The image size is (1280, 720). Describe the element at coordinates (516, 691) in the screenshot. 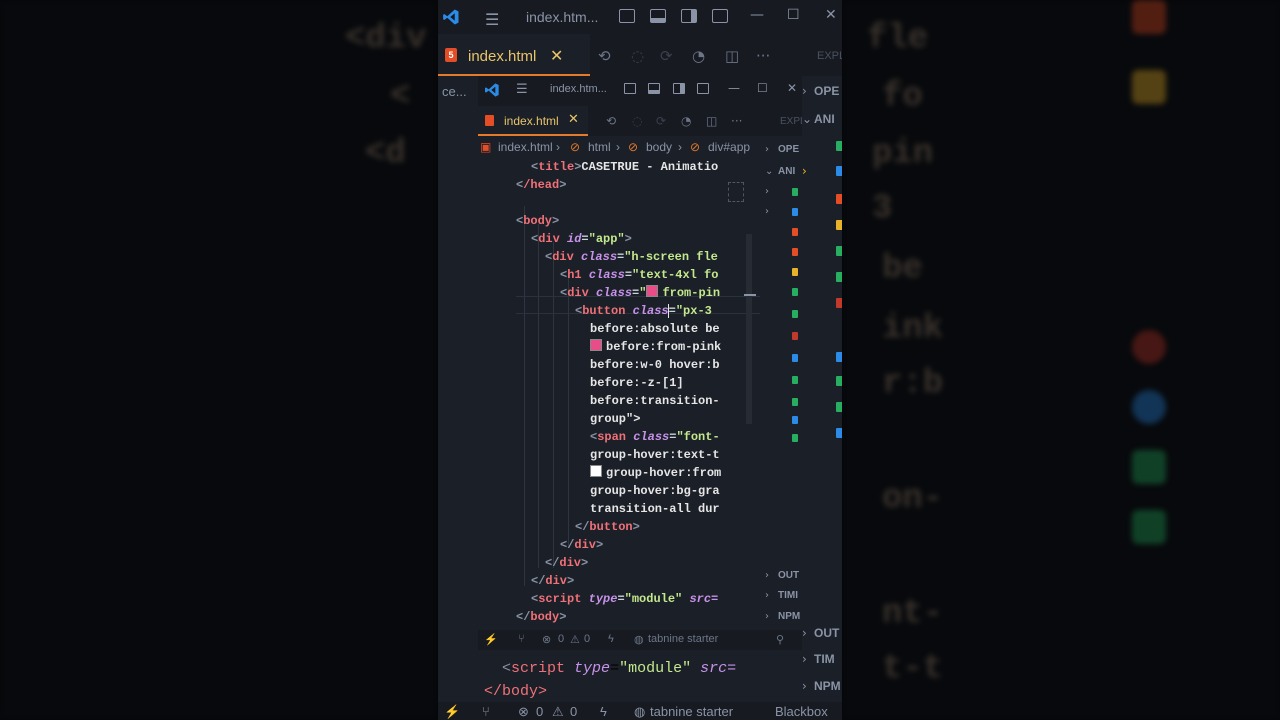

I see `closing-body-tag: </body>` at that location.